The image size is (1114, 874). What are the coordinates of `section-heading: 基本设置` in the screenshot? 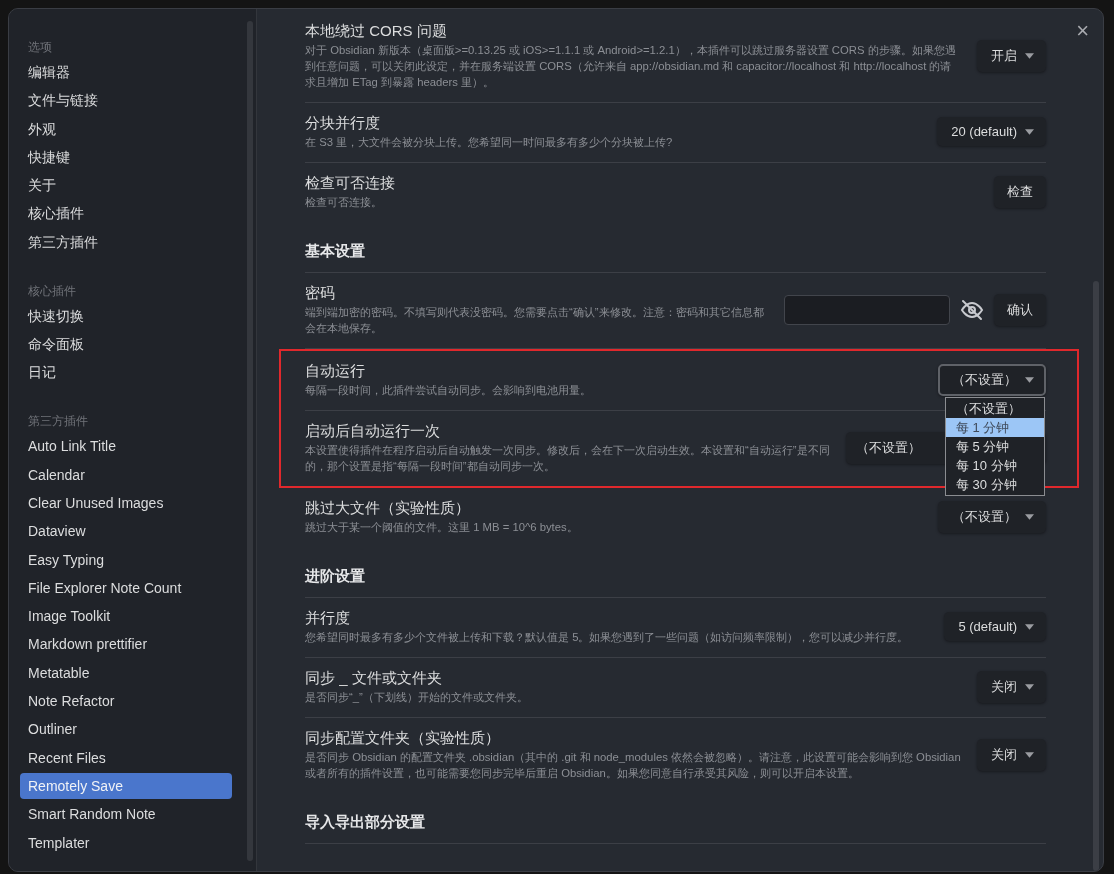 It's located at (675, 247).